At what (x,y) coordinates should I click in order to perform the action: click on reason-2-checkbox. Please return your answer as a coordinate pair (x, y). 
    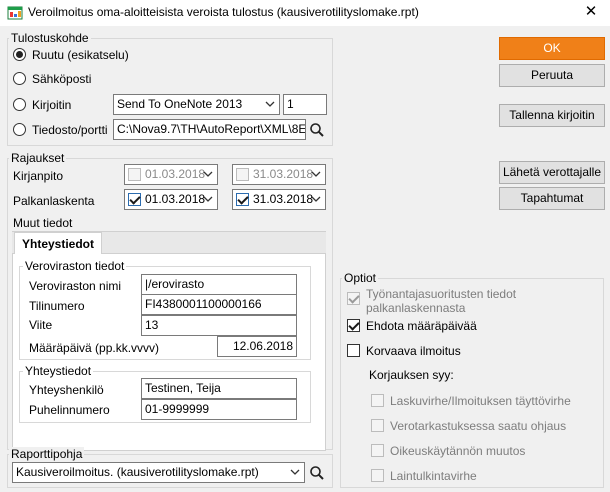
    Looking at the image, I should click on (377, 425).